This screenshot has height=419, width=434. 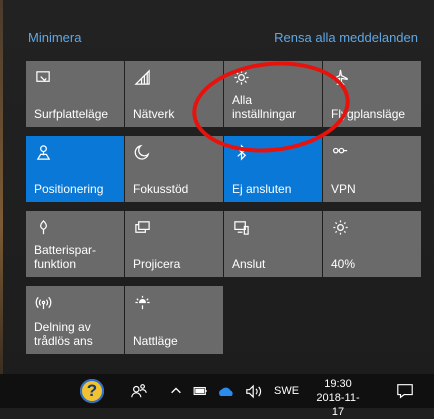 I want to click on tile-tablet-mode: Surfplatteläge, so click(x=75, y=94).